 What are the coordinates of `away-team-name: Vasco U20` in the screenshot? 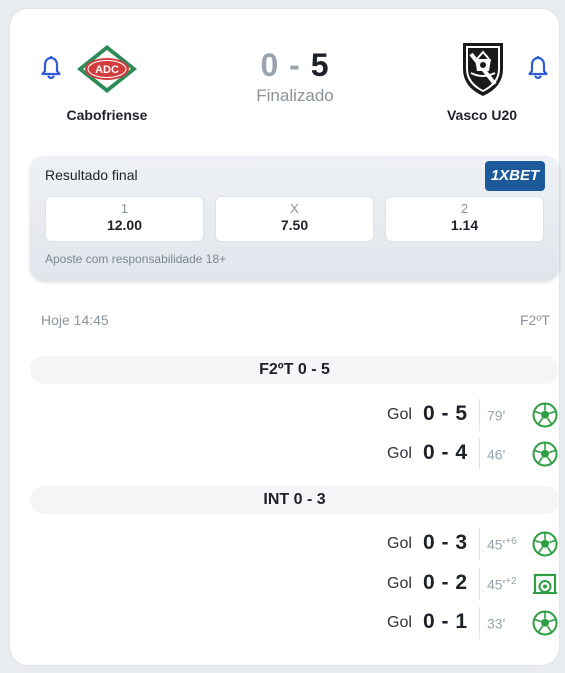 It's located at (482, 115).